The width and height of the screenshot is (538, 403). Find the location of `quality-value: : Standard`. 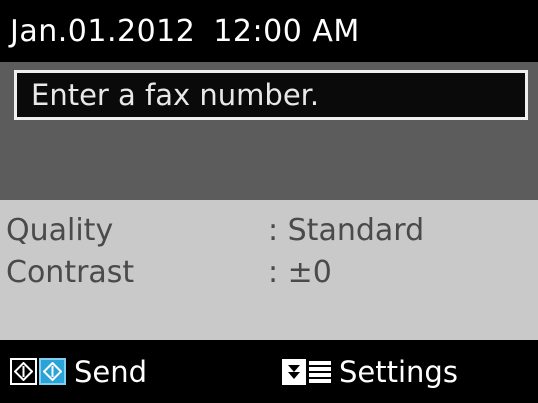

quality-value: : Standard is located at coordinates (346, 230).